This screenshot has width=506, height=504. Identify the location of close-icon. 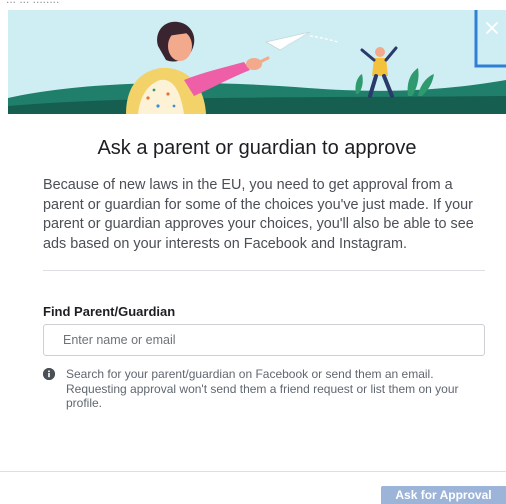
(492, 28).